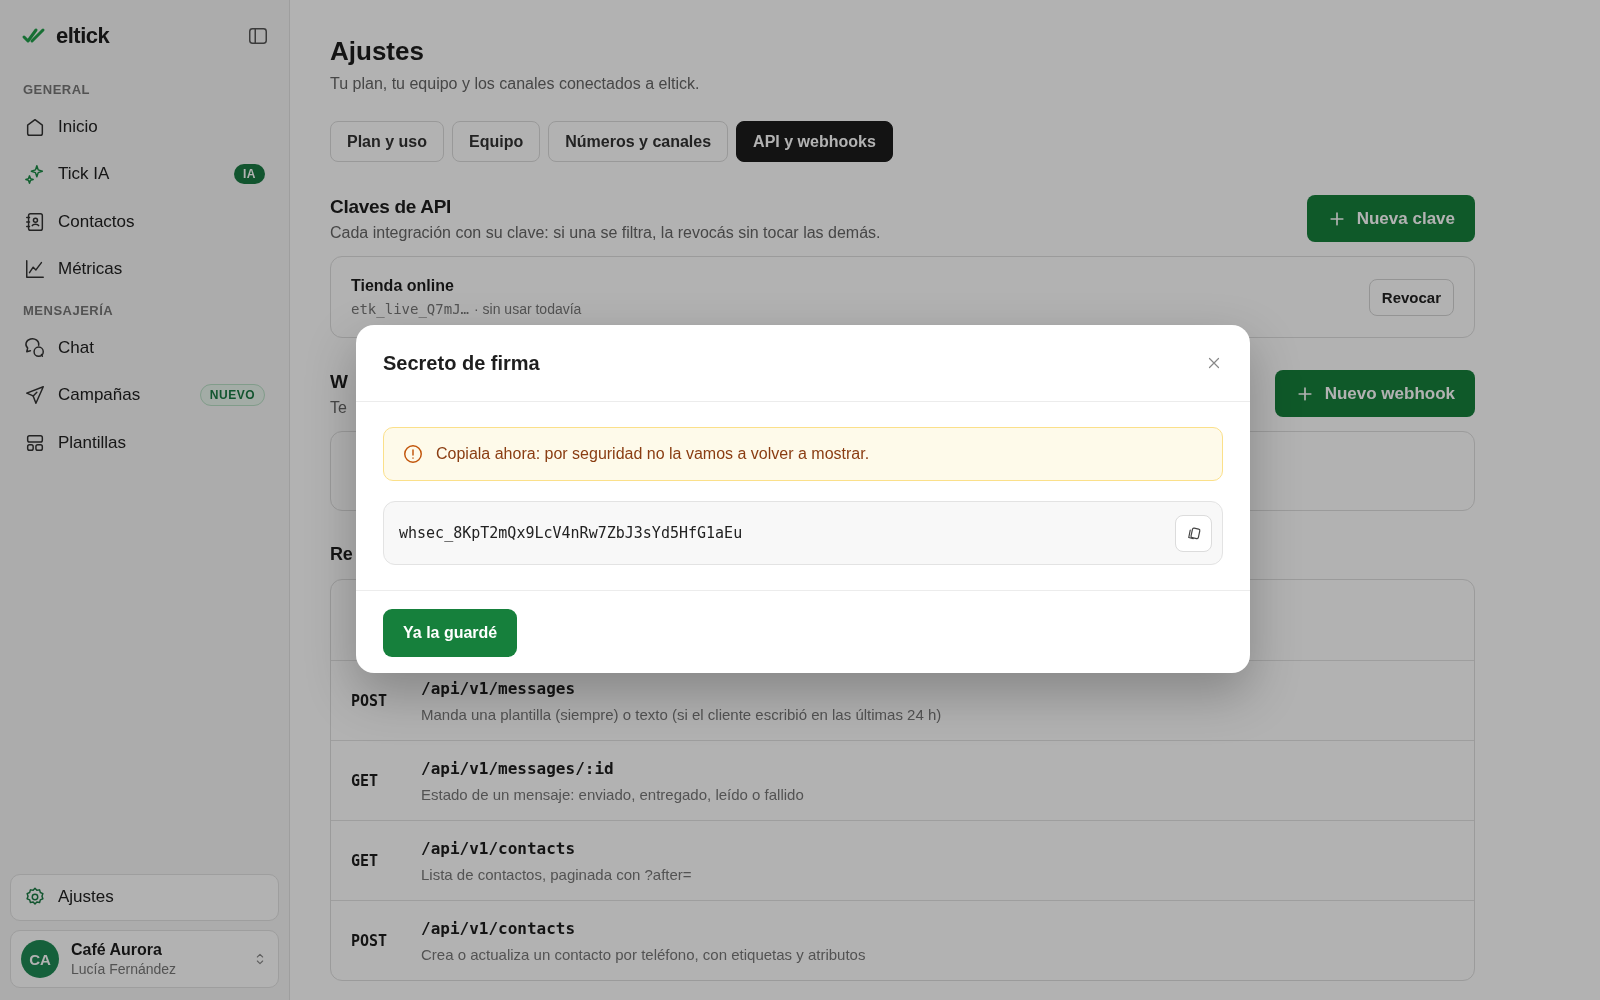  What do you see at coordinates (1411, 297) in the screenshot?
I see `revoke-button: Revocar` at bounding box center [1411, 297].